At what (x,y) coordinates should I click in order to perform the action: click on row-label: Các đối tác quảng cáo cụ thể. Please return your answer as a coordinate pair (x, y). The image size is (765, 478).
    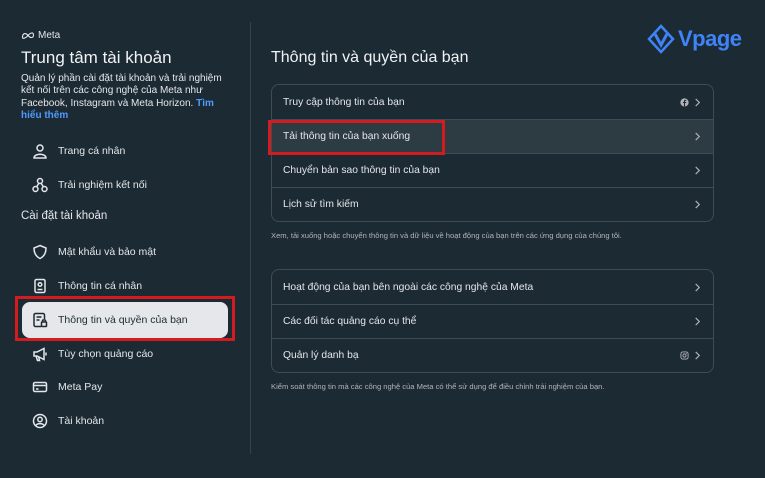
    Looking at the image, I should click on (350, 321).